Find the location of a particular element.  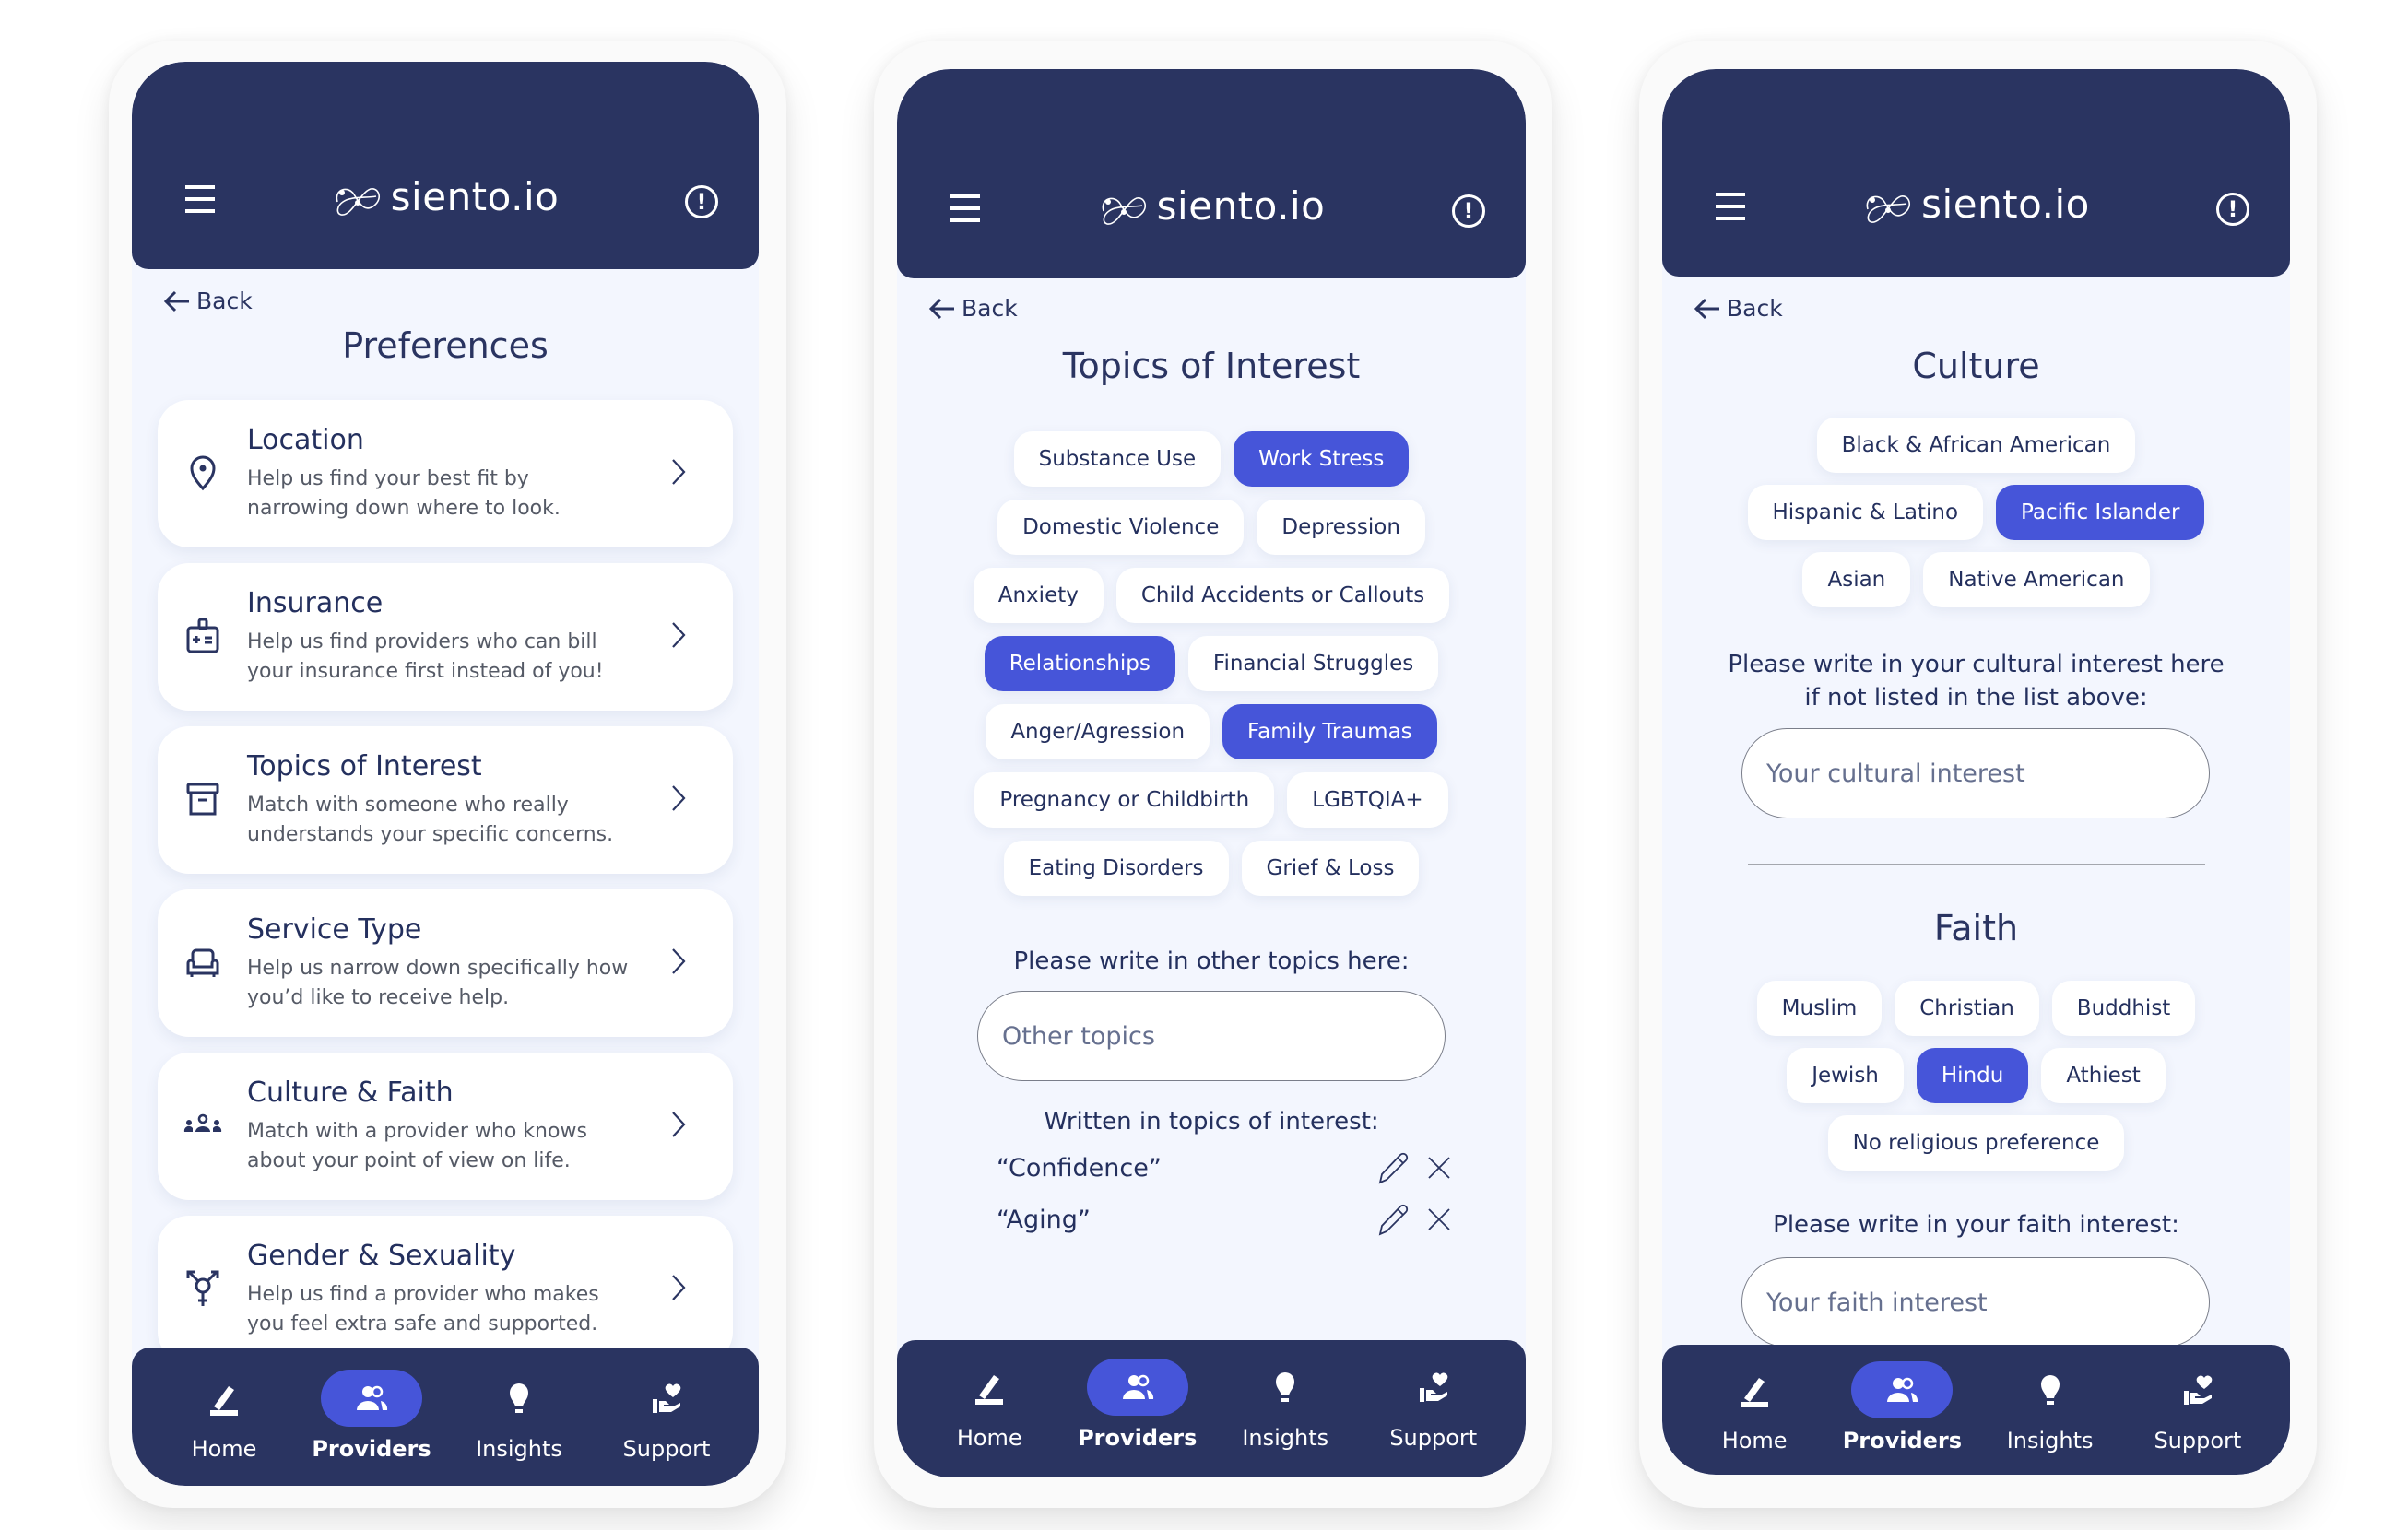

nav-label: Home is located at coordinates (989, 1438).